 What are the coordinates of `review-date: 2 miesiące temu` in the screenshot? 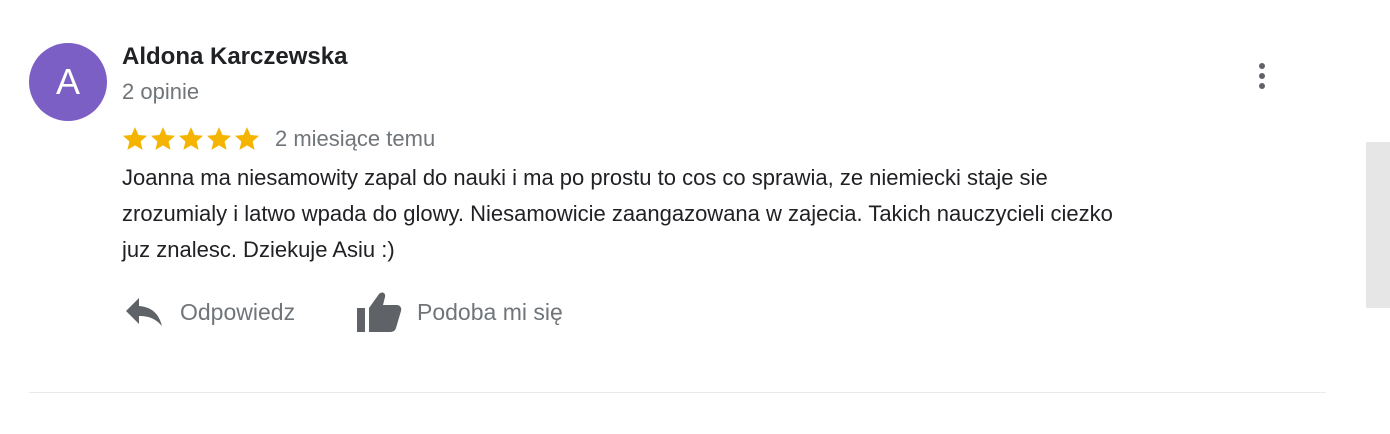 It's located at (355, 138).